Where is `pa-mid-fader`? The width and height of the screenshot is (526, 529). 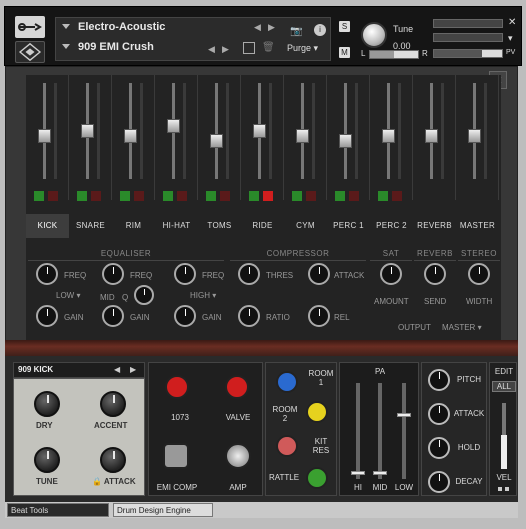
pa-mid-fader is located at coordinates (380, 473).